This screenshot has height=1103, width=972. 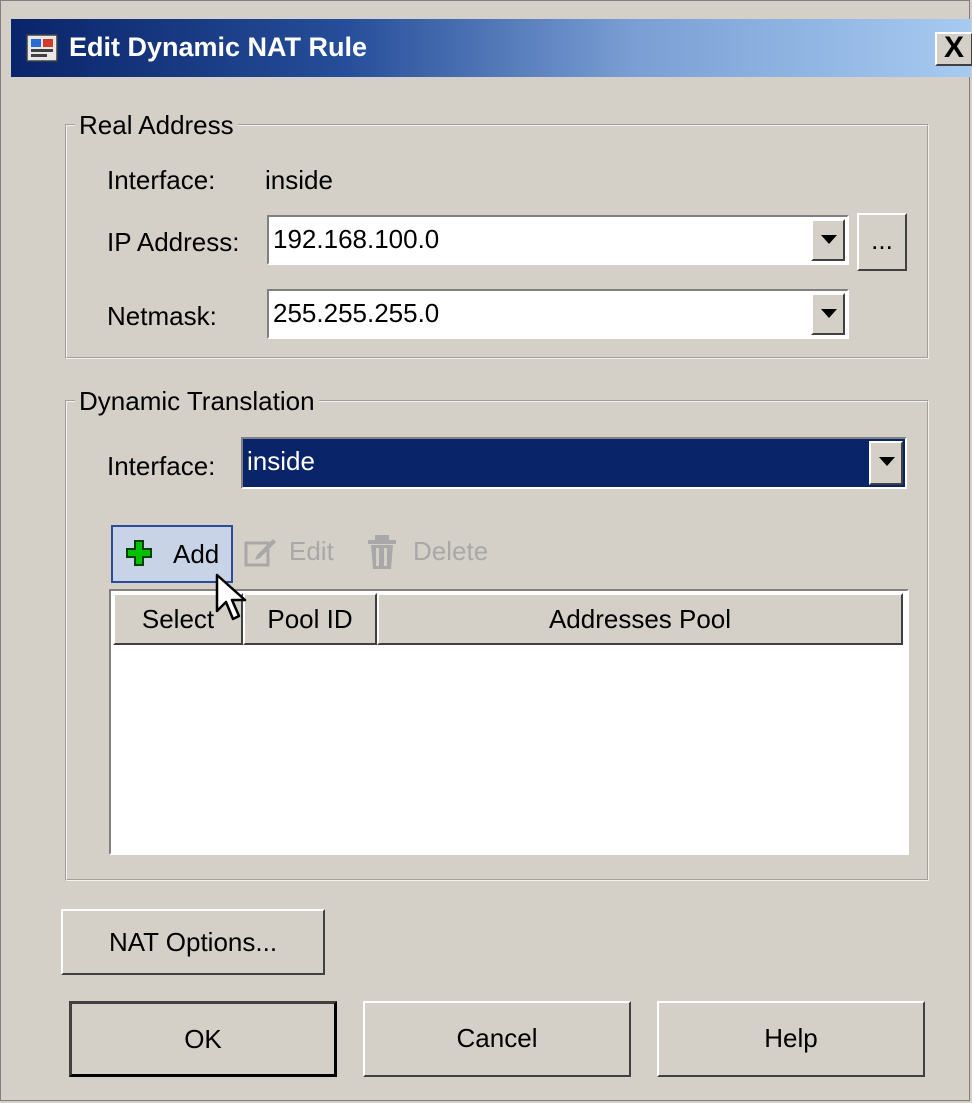 I want to click on add-label: Add, so click(x=196, y=554).